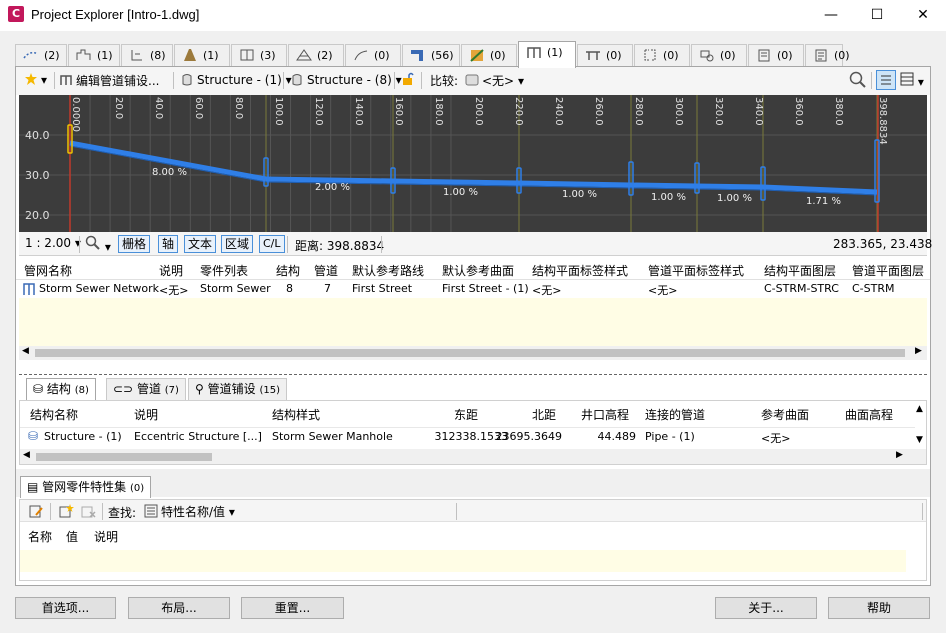  What do you see at coordinates (35, 79) in the screenshot?
I see `new-structure-dropdown: ▾` at bounding box center [35, 79].